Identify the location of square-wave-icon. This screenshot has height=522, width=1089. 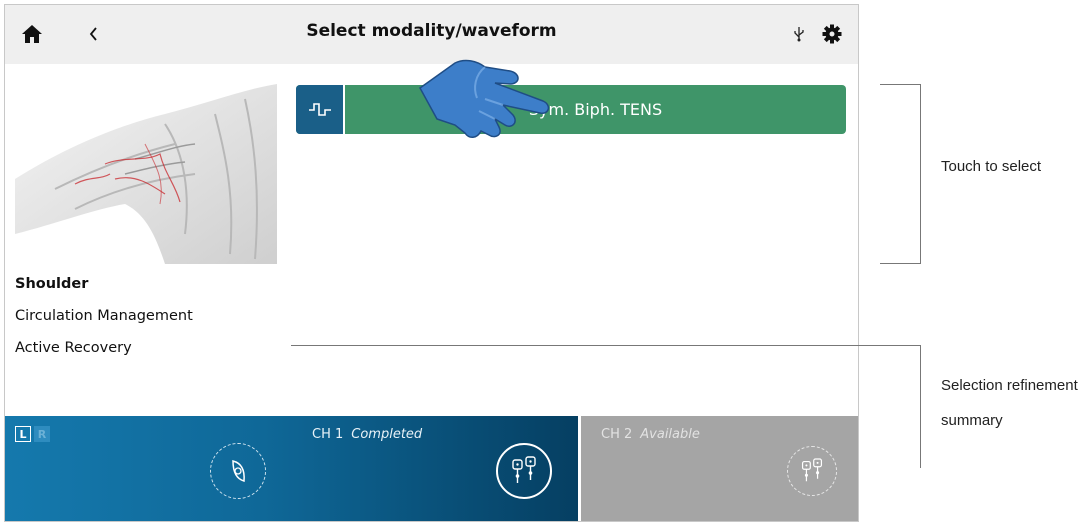
(320, 109).